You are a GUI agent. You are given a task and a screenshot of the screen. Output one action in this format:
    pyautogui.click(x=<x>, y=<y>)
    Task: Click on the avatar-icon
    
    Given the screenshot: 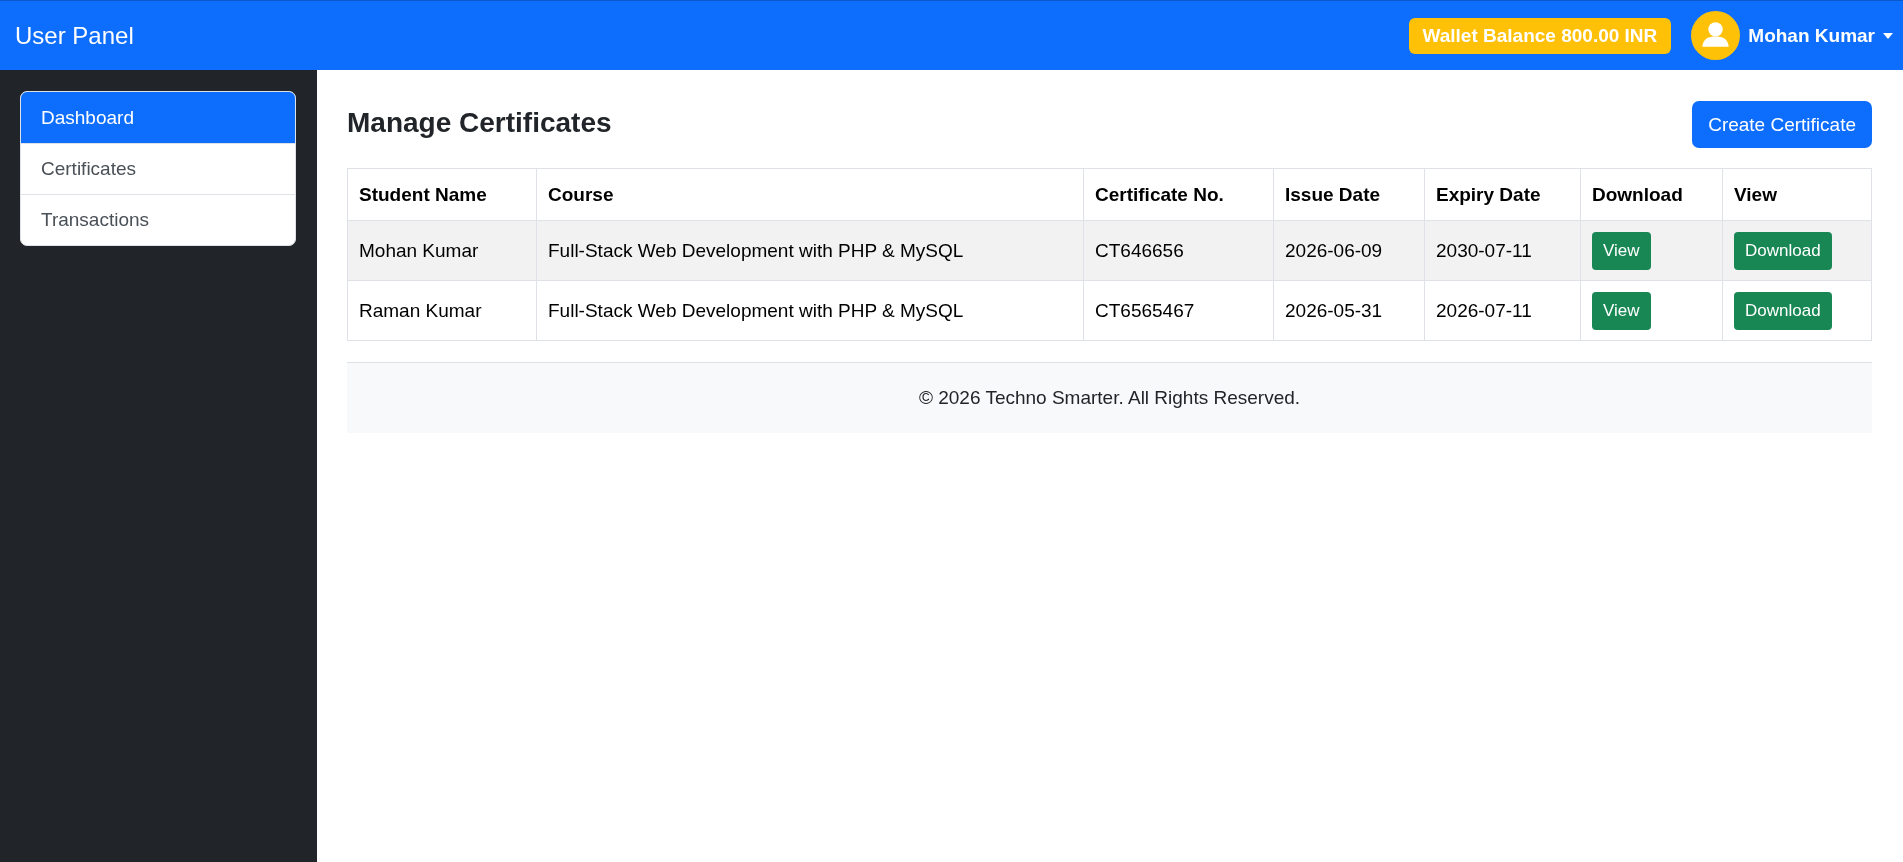 What is the action you would take?
    pyautogui.click(x=1716, y=35)
    